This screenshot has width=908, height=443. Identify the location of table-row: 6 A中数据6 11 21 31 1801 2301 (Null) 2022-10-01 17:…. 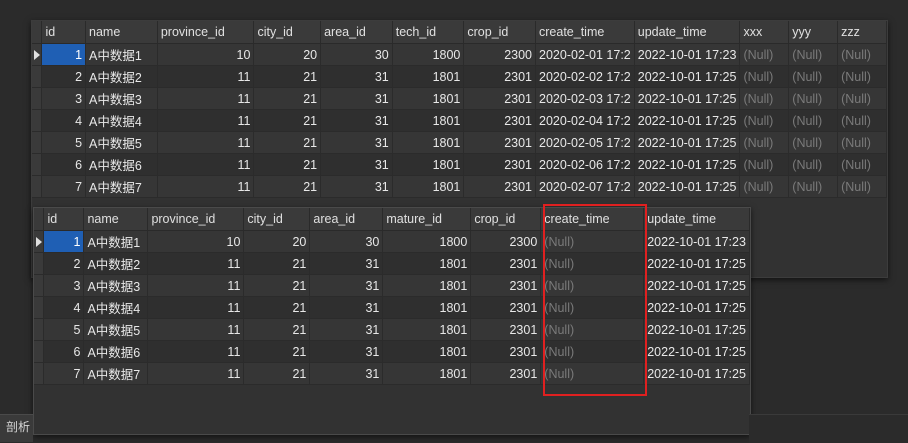
(392, 351).